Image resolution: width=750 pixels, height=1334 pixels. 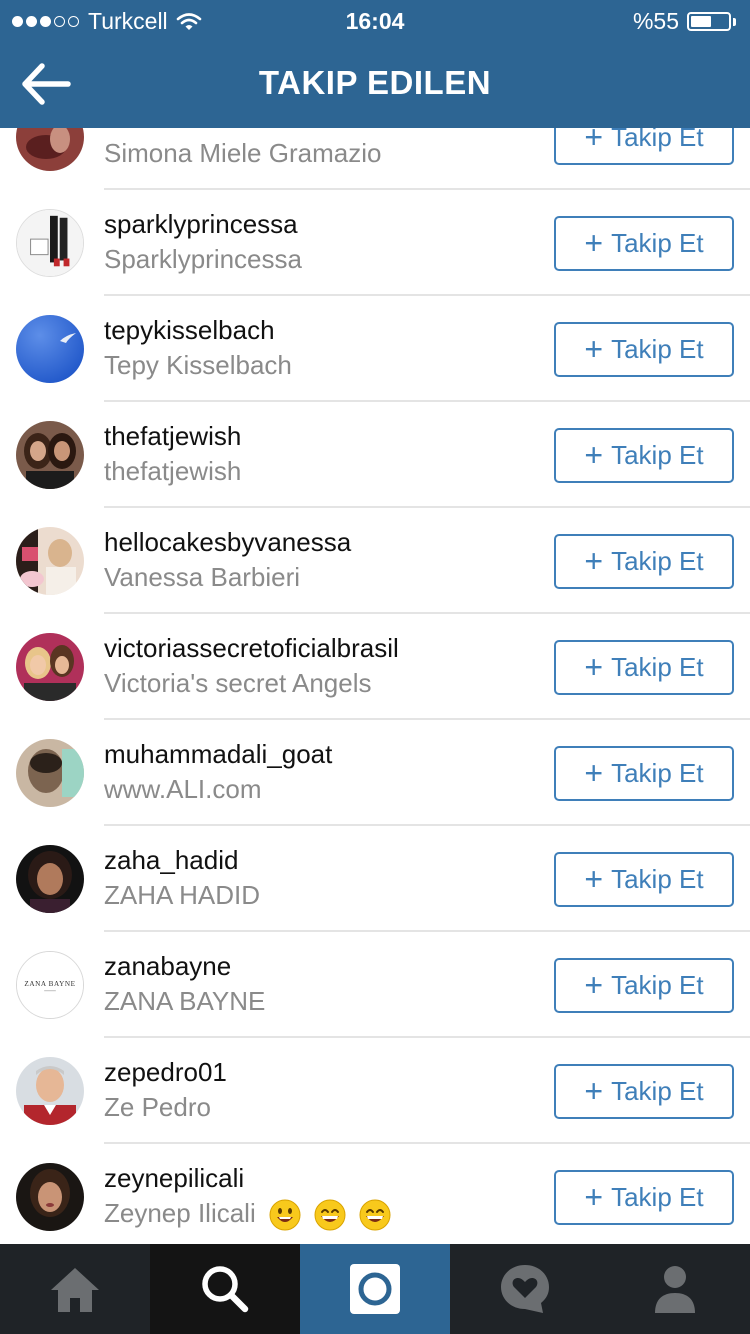 I want to click on camera-icon, so click(x=375, y=1289).